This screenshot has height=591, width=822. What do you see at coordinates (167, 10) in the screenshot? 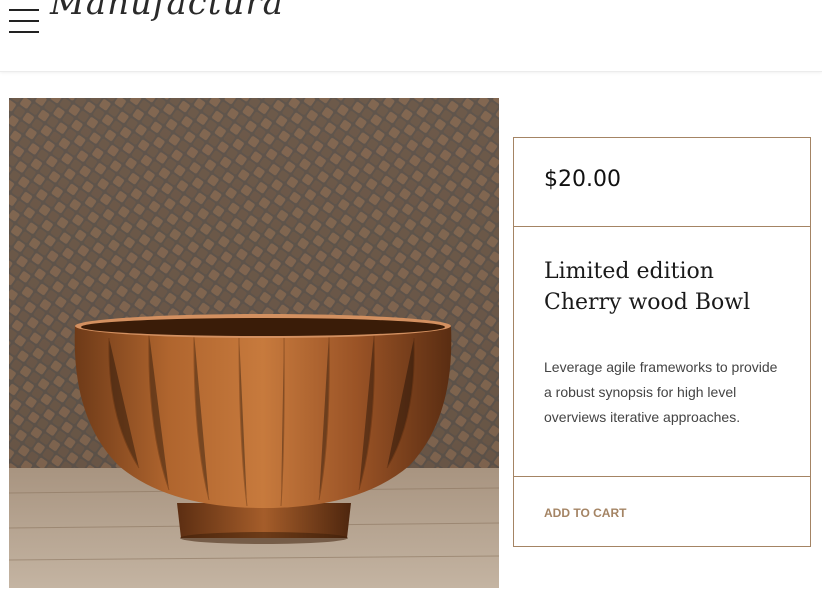
I see `site-logo: Manufactura` at bounding box center [167, 10].